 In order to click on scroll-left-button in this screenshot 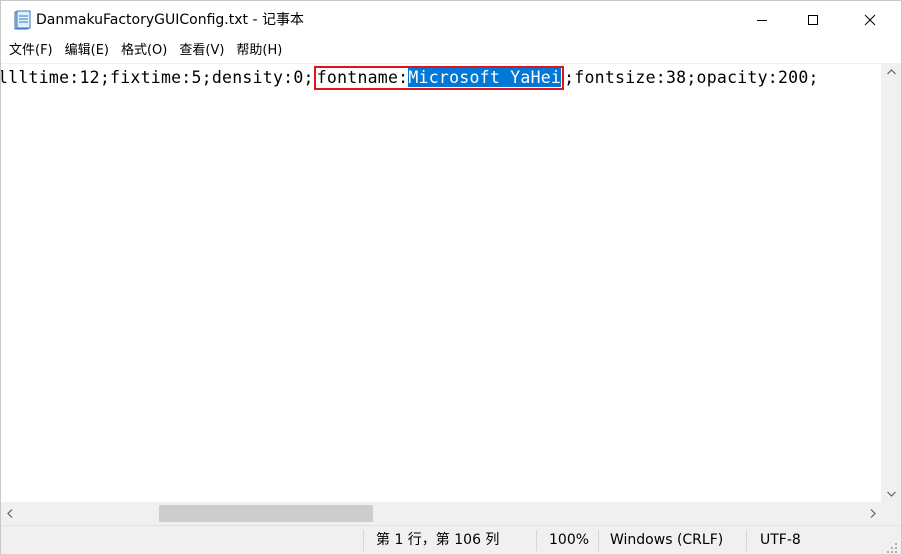, I will do `click(9, 513)`.